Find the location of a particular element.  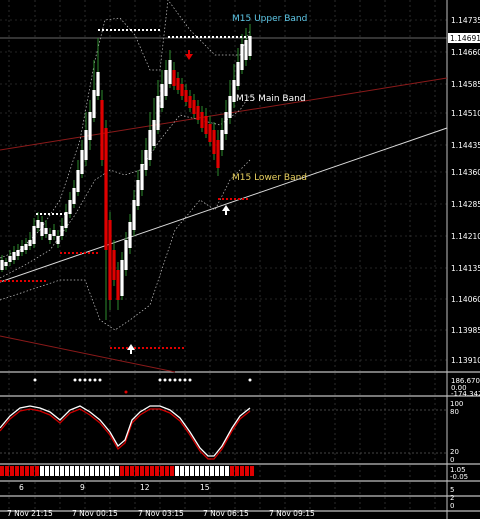

price-label: 1.14510 is located at coordinates (465, 113).